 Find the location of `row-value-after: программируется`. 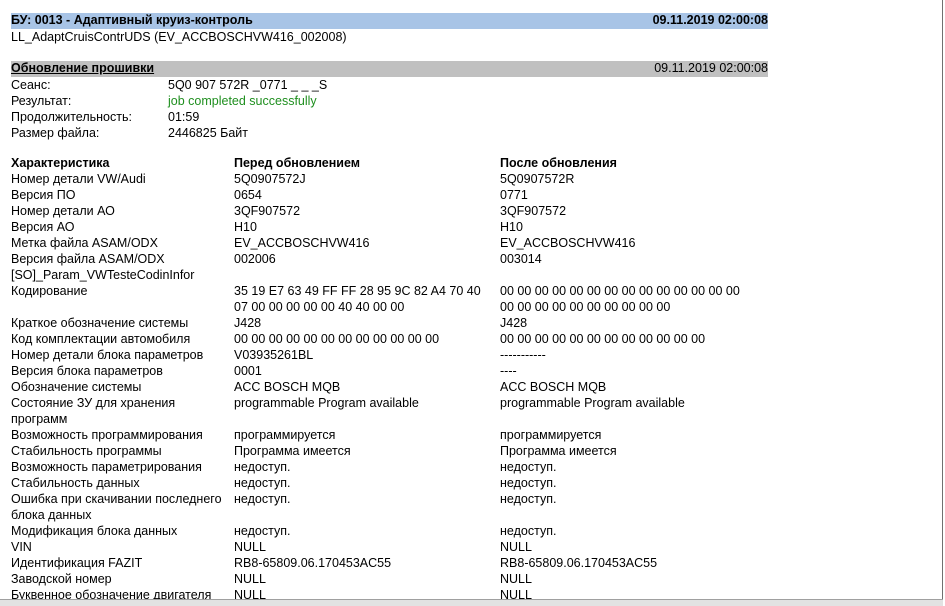

row-value-after: программируется is located at coordinates (551, 435).